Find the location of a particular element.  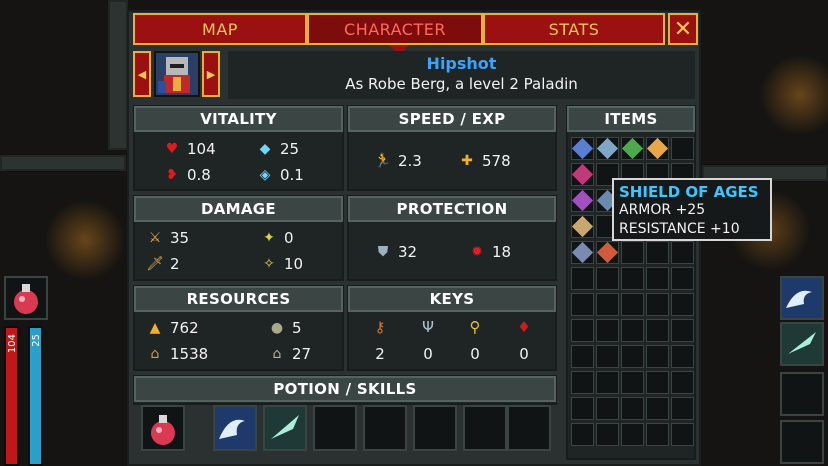

items-heading: ITEMS is located at coordinates (631, 119).